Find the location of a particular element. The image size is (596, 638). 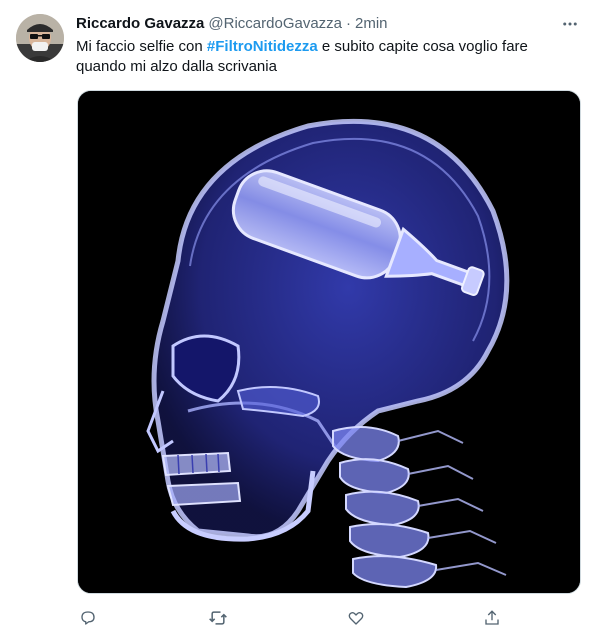

hashtag-link: #FiltroNitidezza is located at coordinates (262, 46).